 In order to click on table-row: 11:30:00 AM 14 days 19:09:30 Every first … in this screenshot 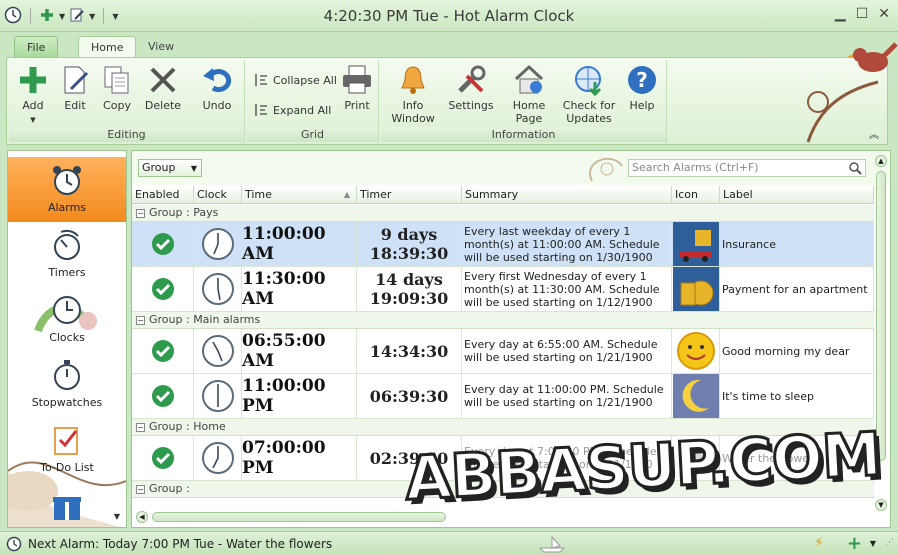, I will do `click(503, 289)`.